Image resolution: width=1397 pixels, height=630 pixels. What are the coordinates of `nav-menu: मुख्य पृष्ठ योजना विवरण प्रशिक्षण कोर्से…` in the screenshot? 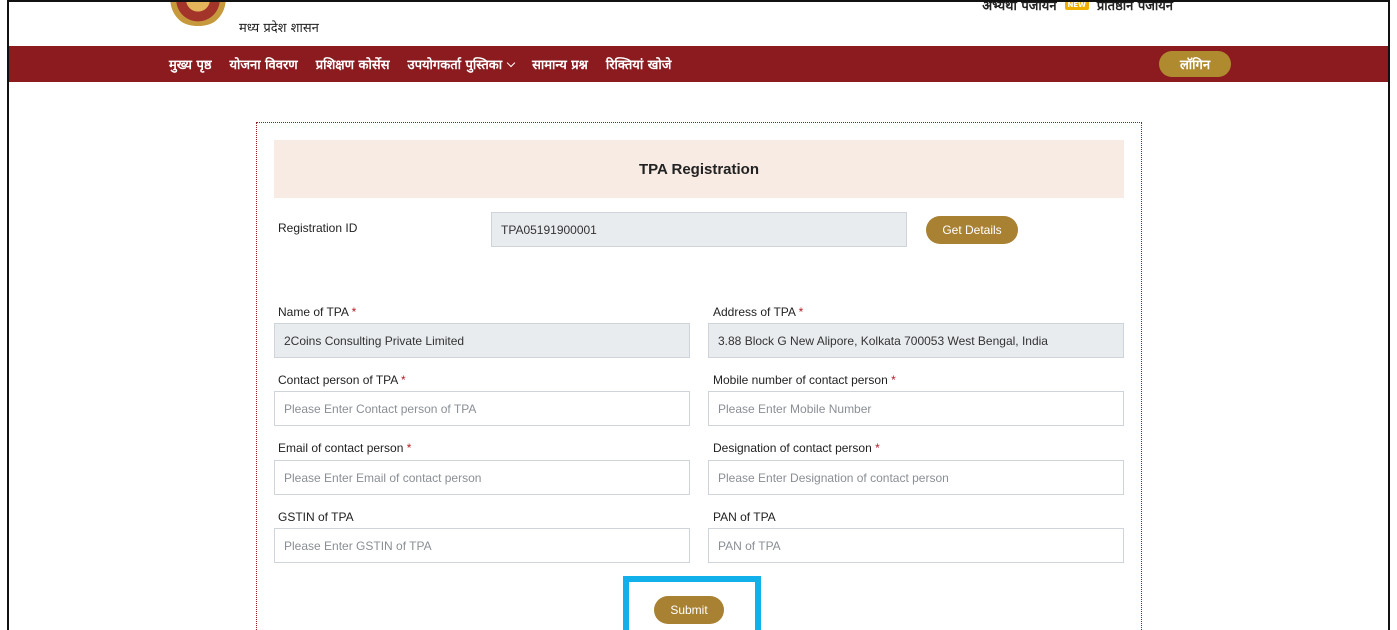 It's located at (420, 64).